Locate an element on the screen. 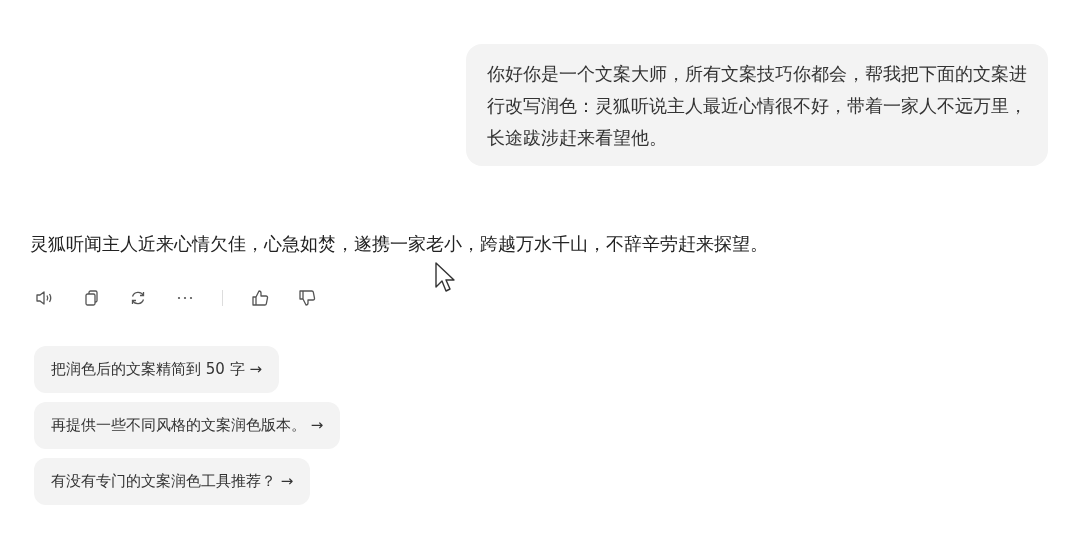 Image resolution: width=1080 pixels, height=534 pixels. thumbs-down-icon is located at coordinates (307, 298).